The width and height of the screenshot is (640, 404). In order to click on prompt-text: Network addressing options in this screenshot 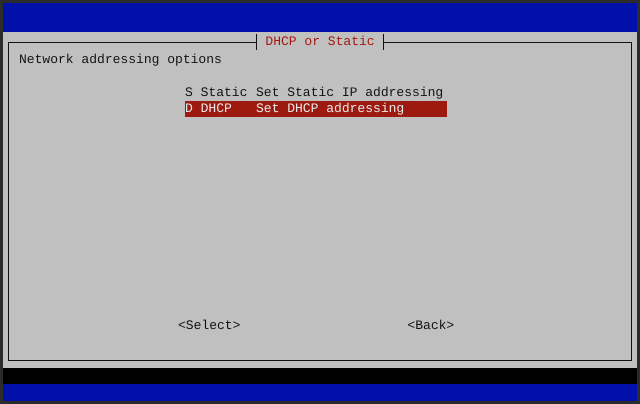, I will do `click(120, 60)`.